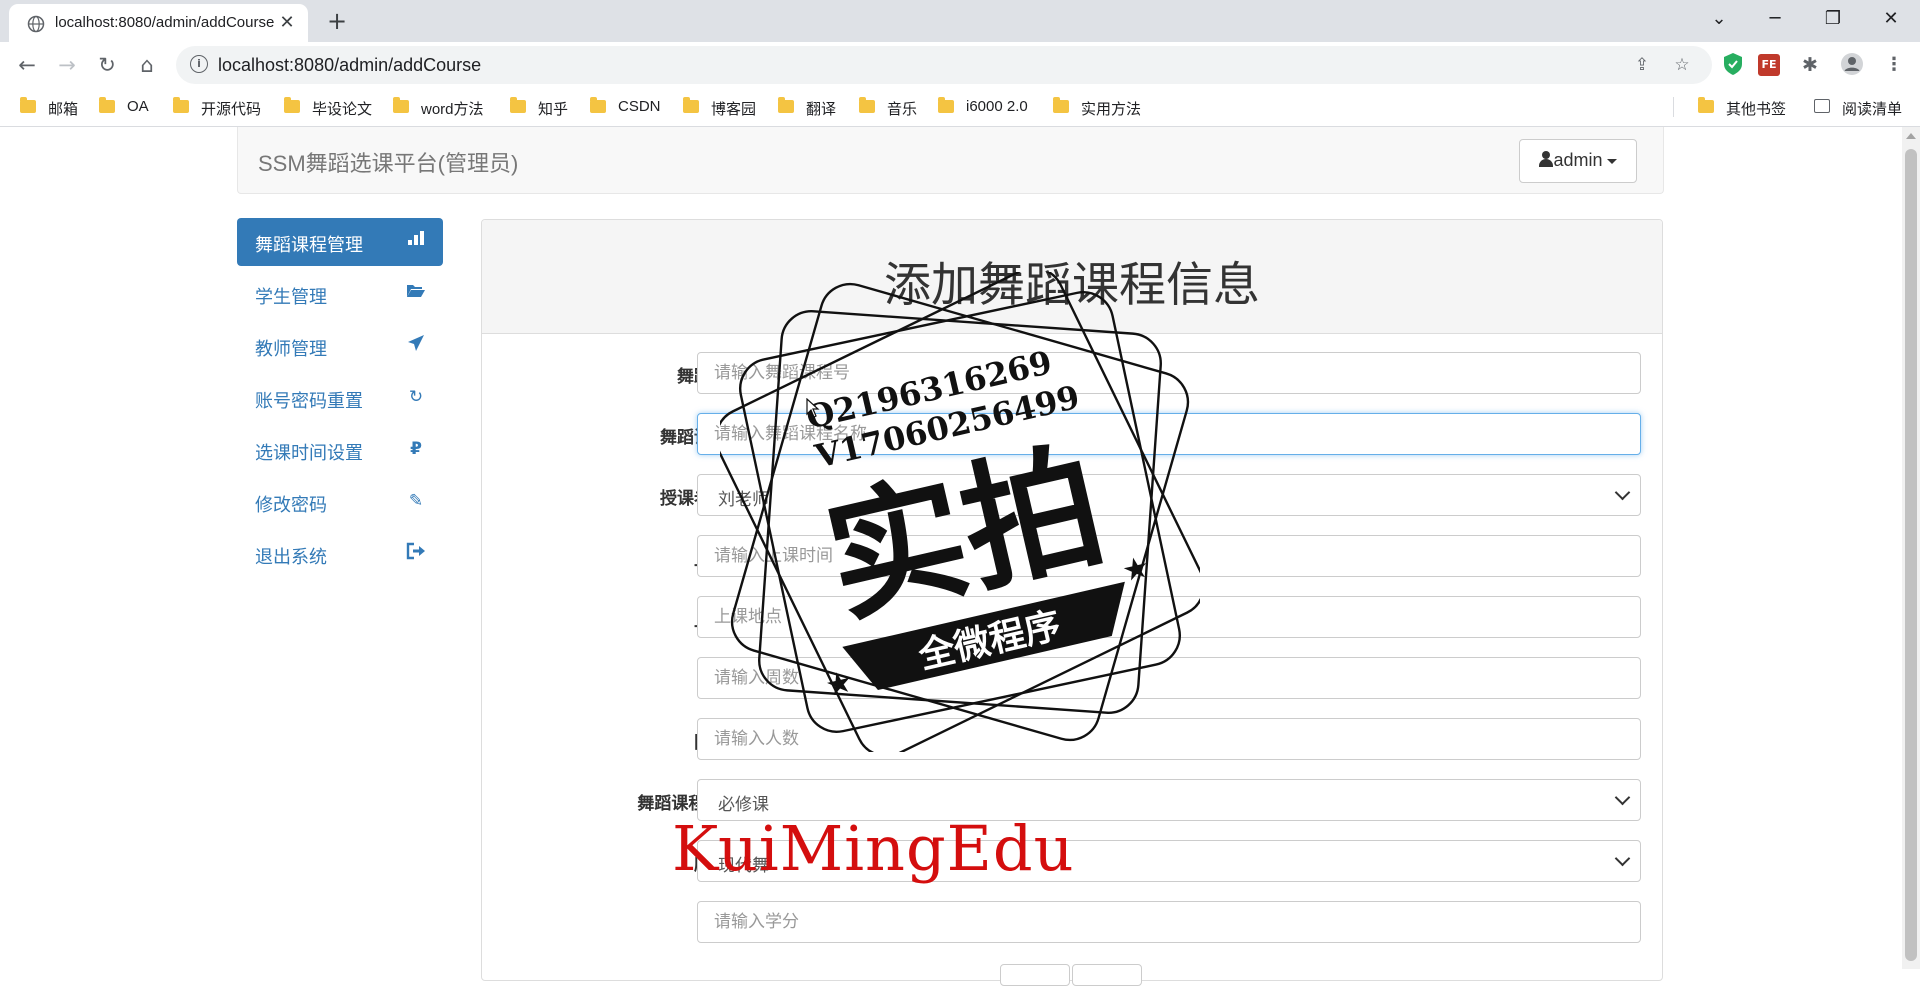  I want to click on stamp-overlay: Q2196316269 V17060256499 实拍 全微程序 ★ ★, so click(960, 512).